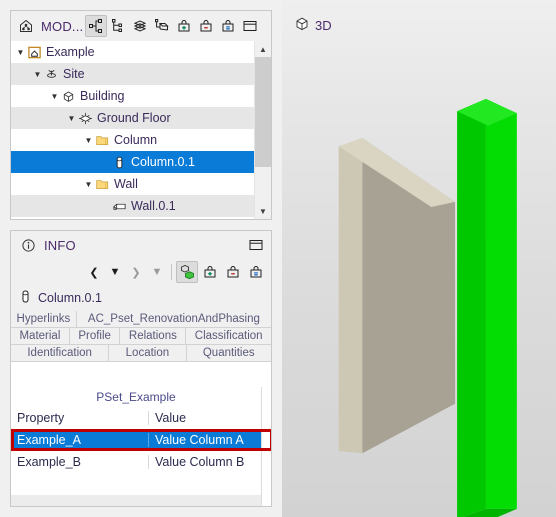 The image size is (556, 517). Describe the element at coordinates (132, 74) in the screenshot. I see `tree-item-site: ▼ Site` at that location.